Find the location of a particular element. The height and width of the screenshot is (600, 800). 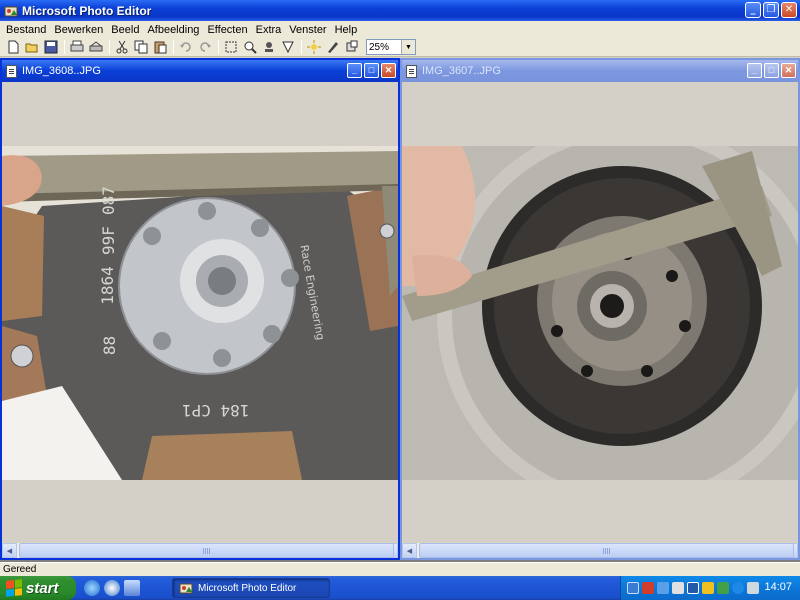

menu-help: Help is located at coordinates (346, 30).